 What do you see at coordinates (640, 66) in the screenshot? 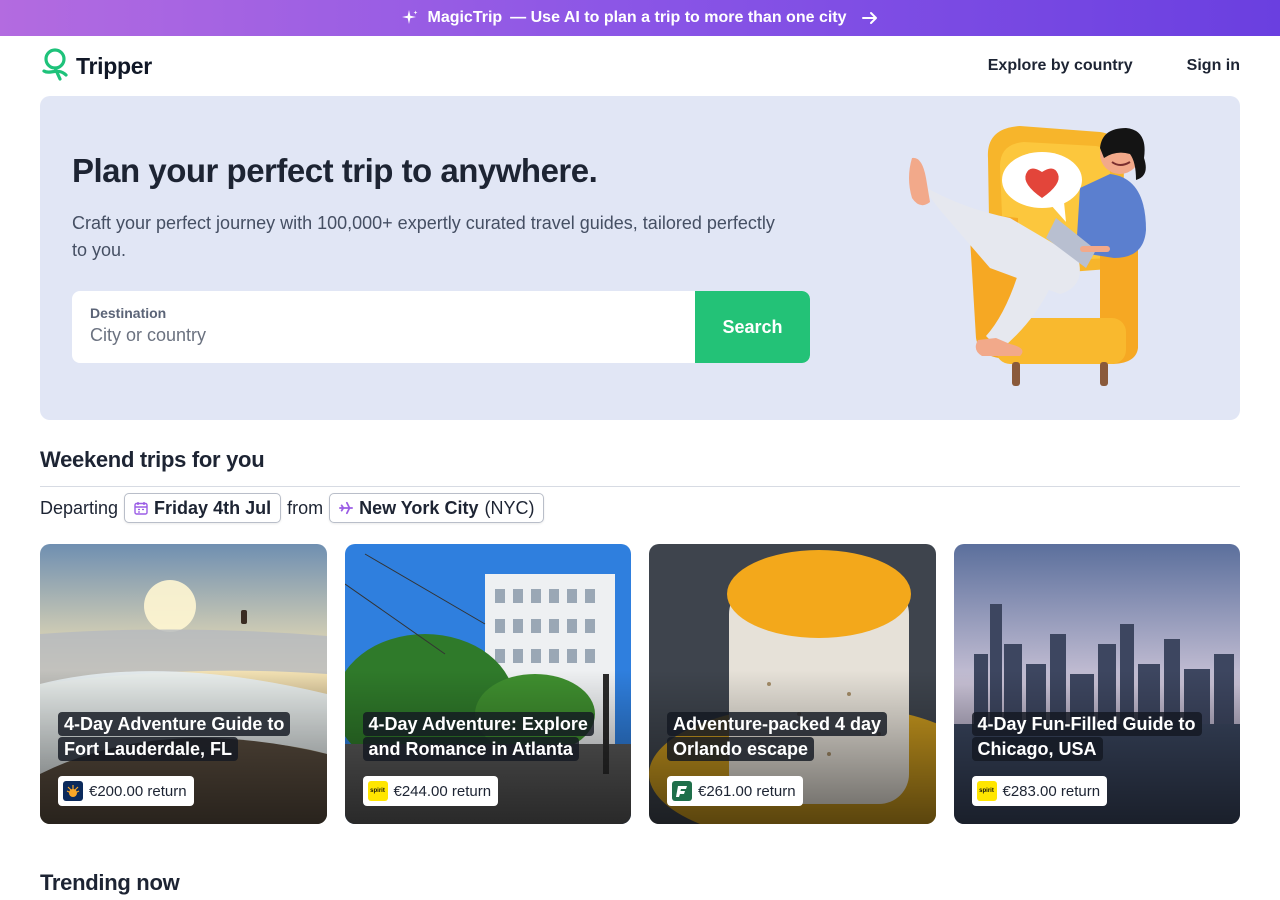
I see `site-header: Tripper Explore by country Sign in` at bounding box center [640, 66].